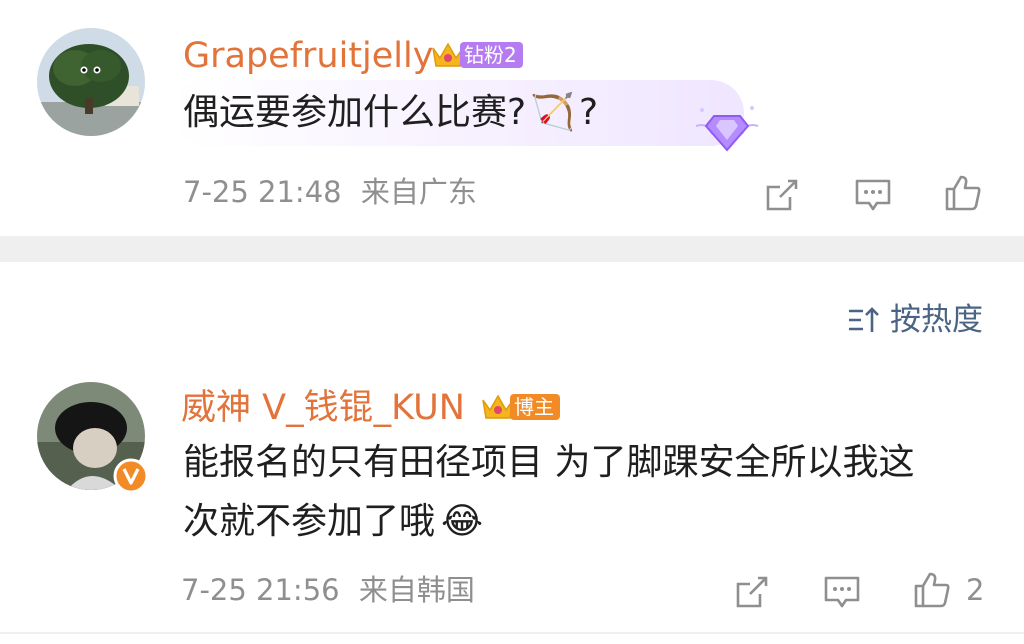 The width and height of the screenshot is (1024, 644). Describe the element at coordinates (418, 192) in the screenshot. I see `comment-location: 来自广东` at that location.